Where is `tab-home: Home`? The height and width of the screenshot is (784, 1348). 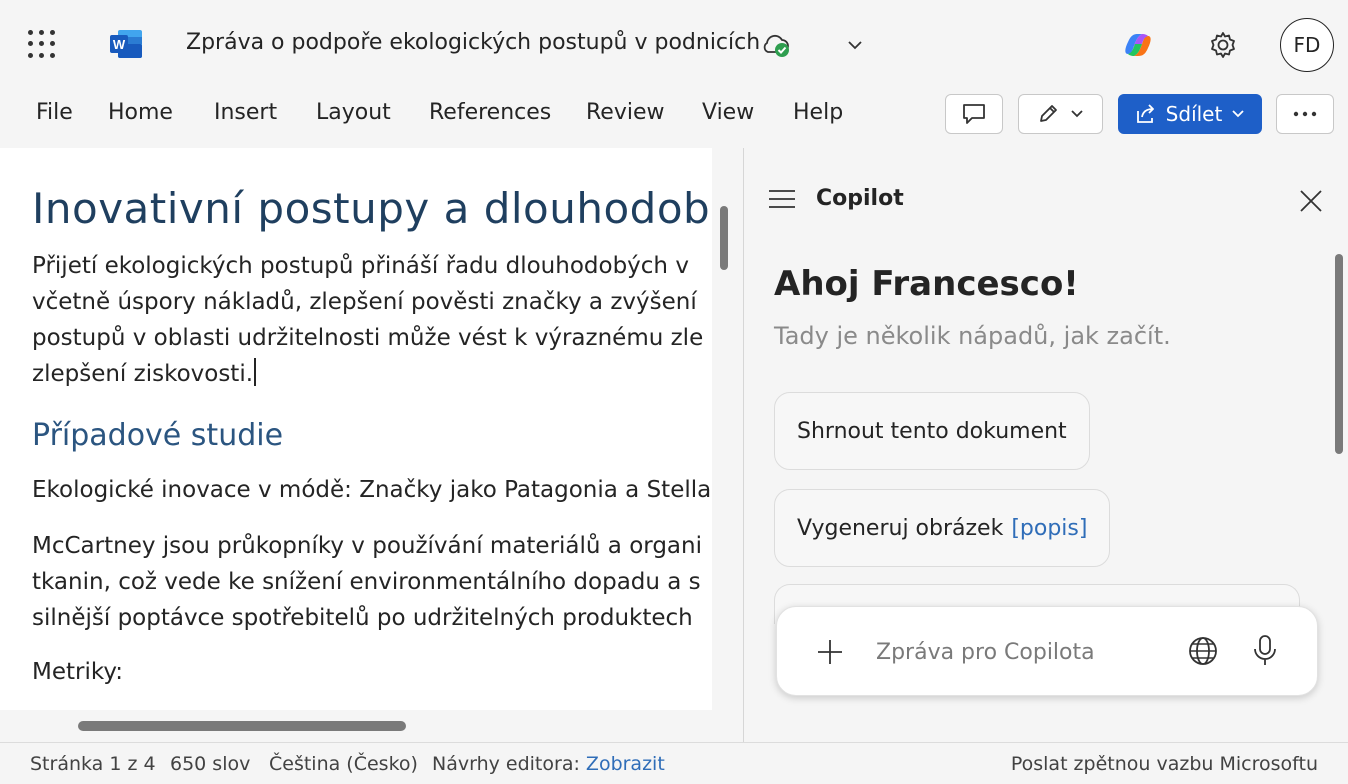 tab-home: Home is located at coordinates (140, 112).